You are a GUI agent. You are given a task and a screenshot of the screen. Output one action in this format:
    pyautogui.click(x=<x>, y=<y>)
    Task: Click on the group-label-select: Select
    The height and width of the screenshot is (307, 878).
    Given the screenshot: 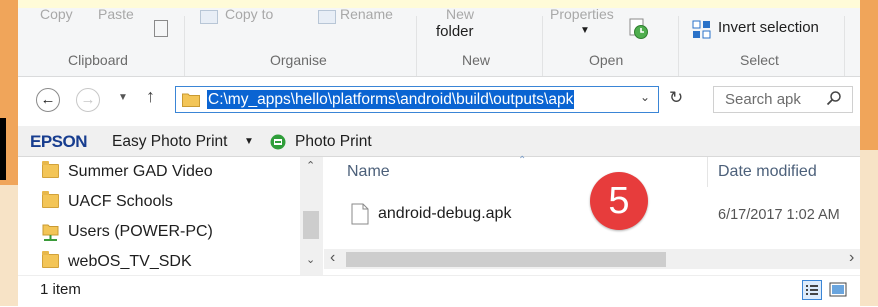 What is the action you would take?
    pyautogui.click(x=759, y=60)
    